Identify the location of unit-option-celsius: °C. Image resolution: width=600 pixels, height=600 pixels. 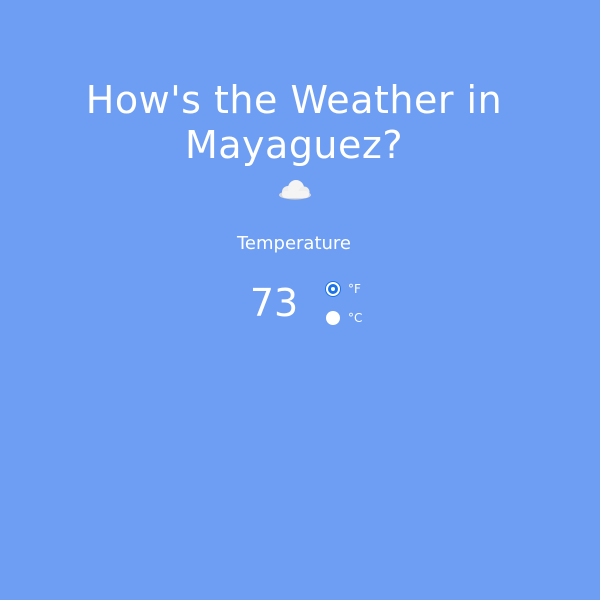
(344, 318).